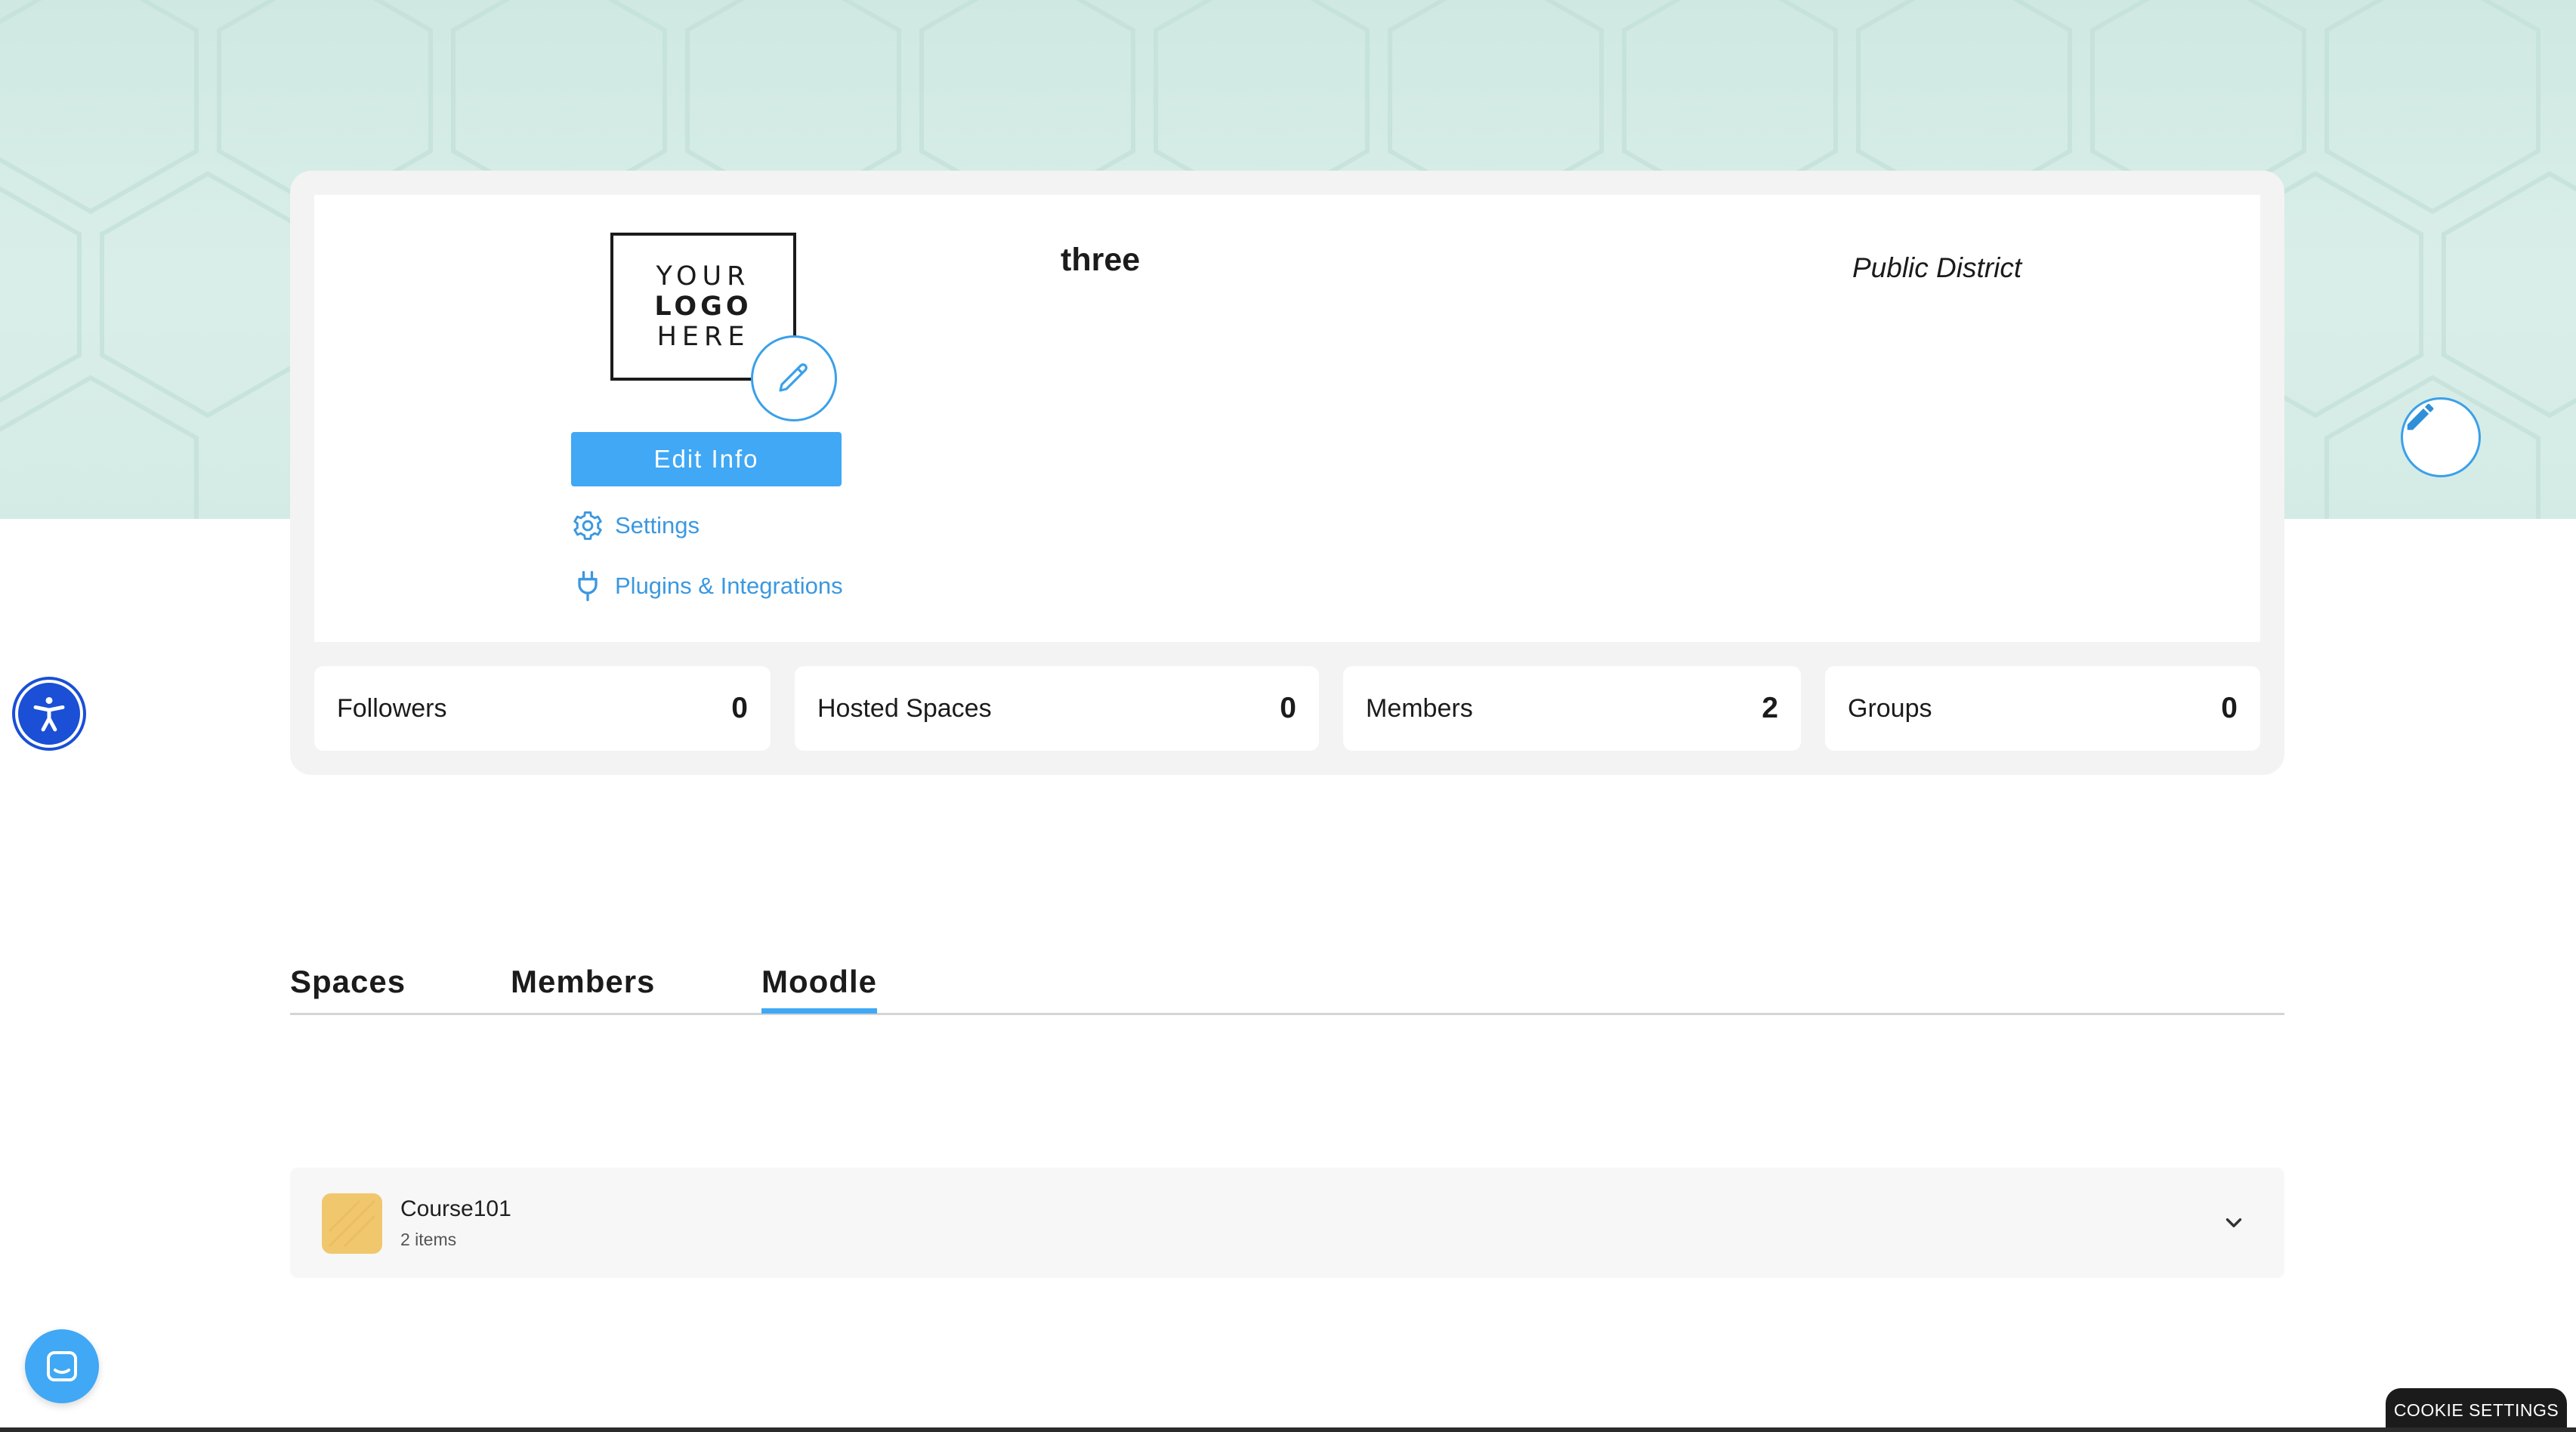  I want to click on plugins-label: Plugins & Integrations, so click(729, 585).